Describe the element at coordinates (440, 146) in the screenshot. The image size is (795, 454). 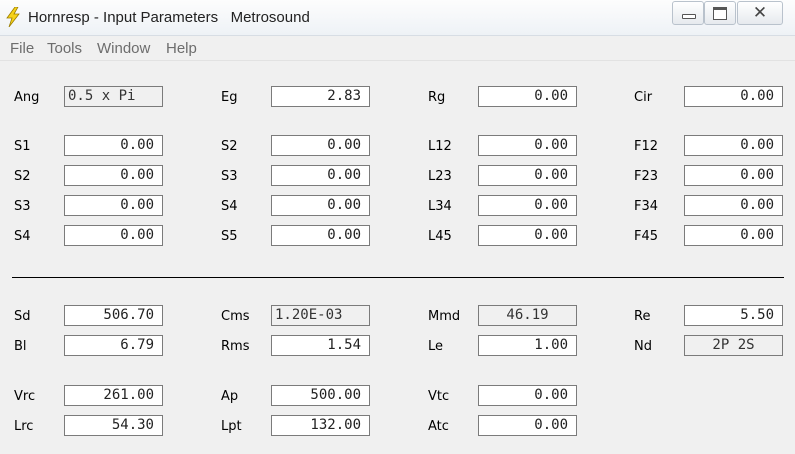
I see `label-l12: L12` at that location.